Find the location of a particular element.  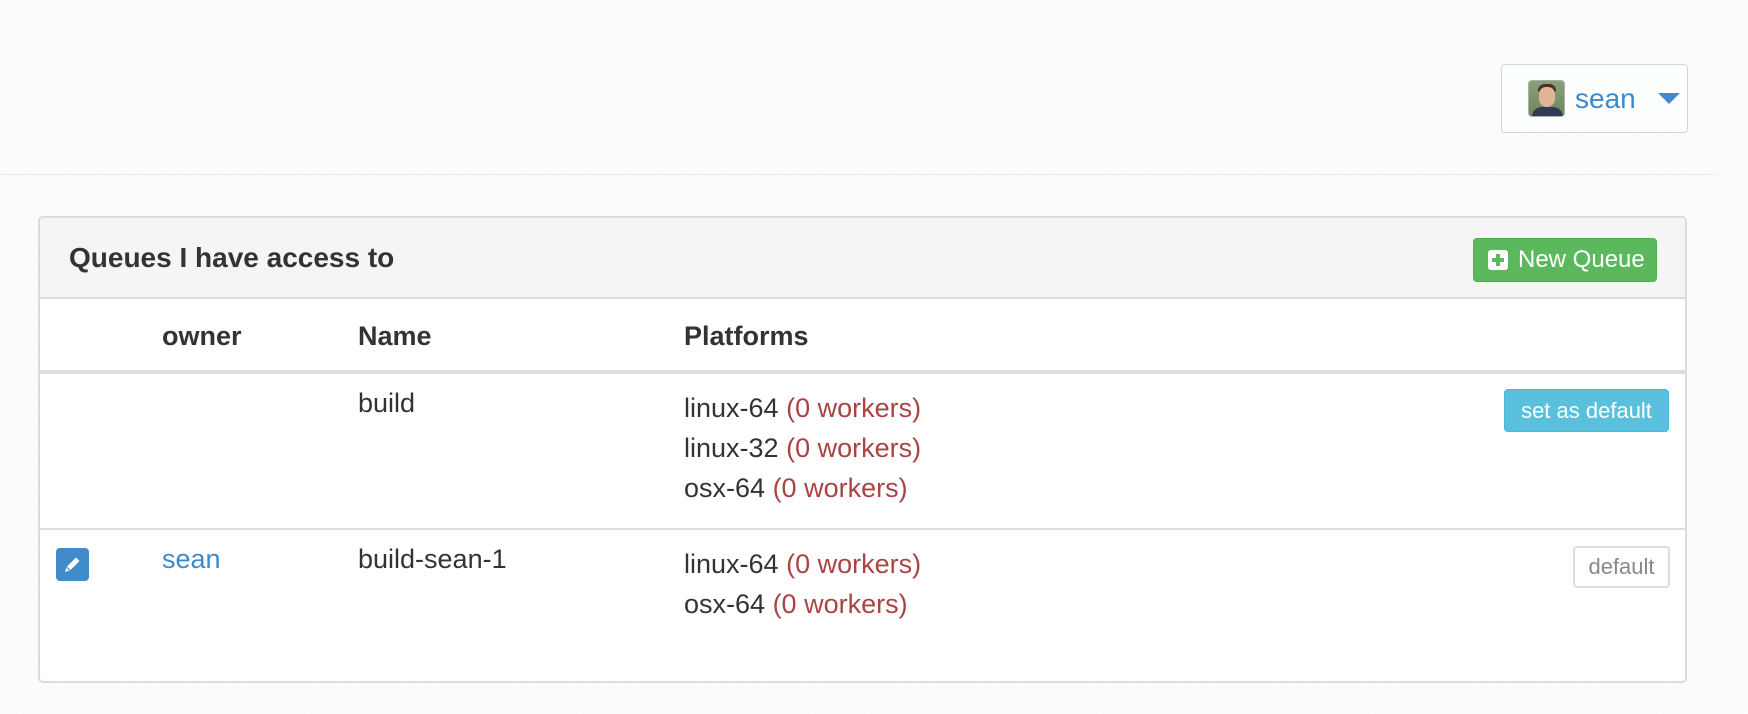

user-avatar is located at coordinates (1546, 98).